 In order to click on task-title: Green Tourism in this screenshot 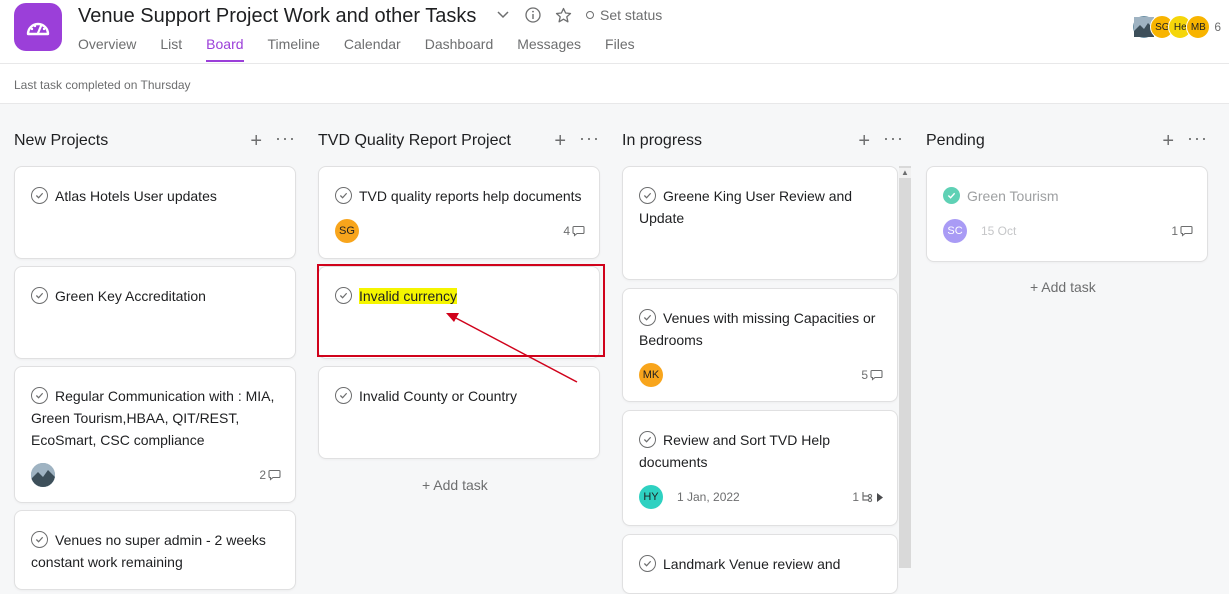, I will do `click(1013, 196)`.